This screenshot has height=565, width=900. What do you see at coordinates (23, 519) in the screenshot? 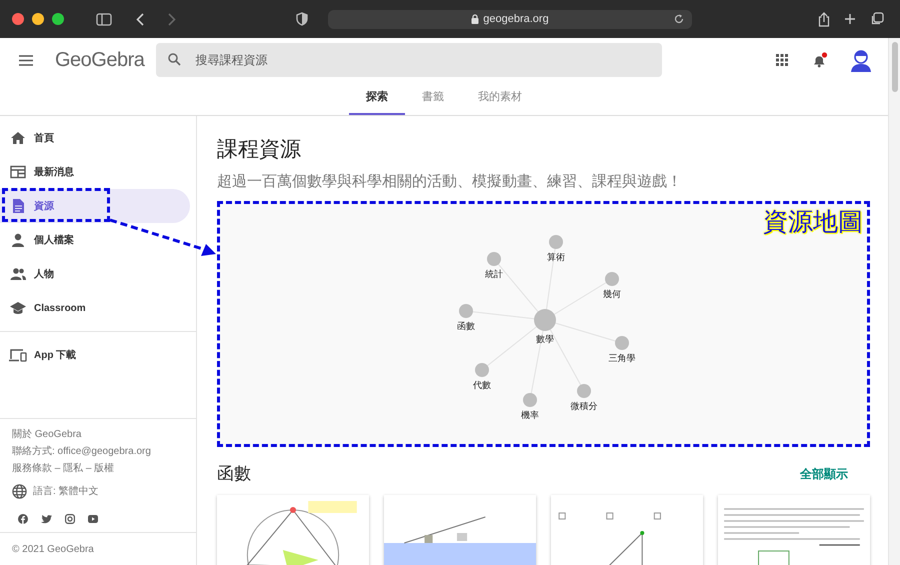
I see `facebook-icon` at bounding box center [23, 519].